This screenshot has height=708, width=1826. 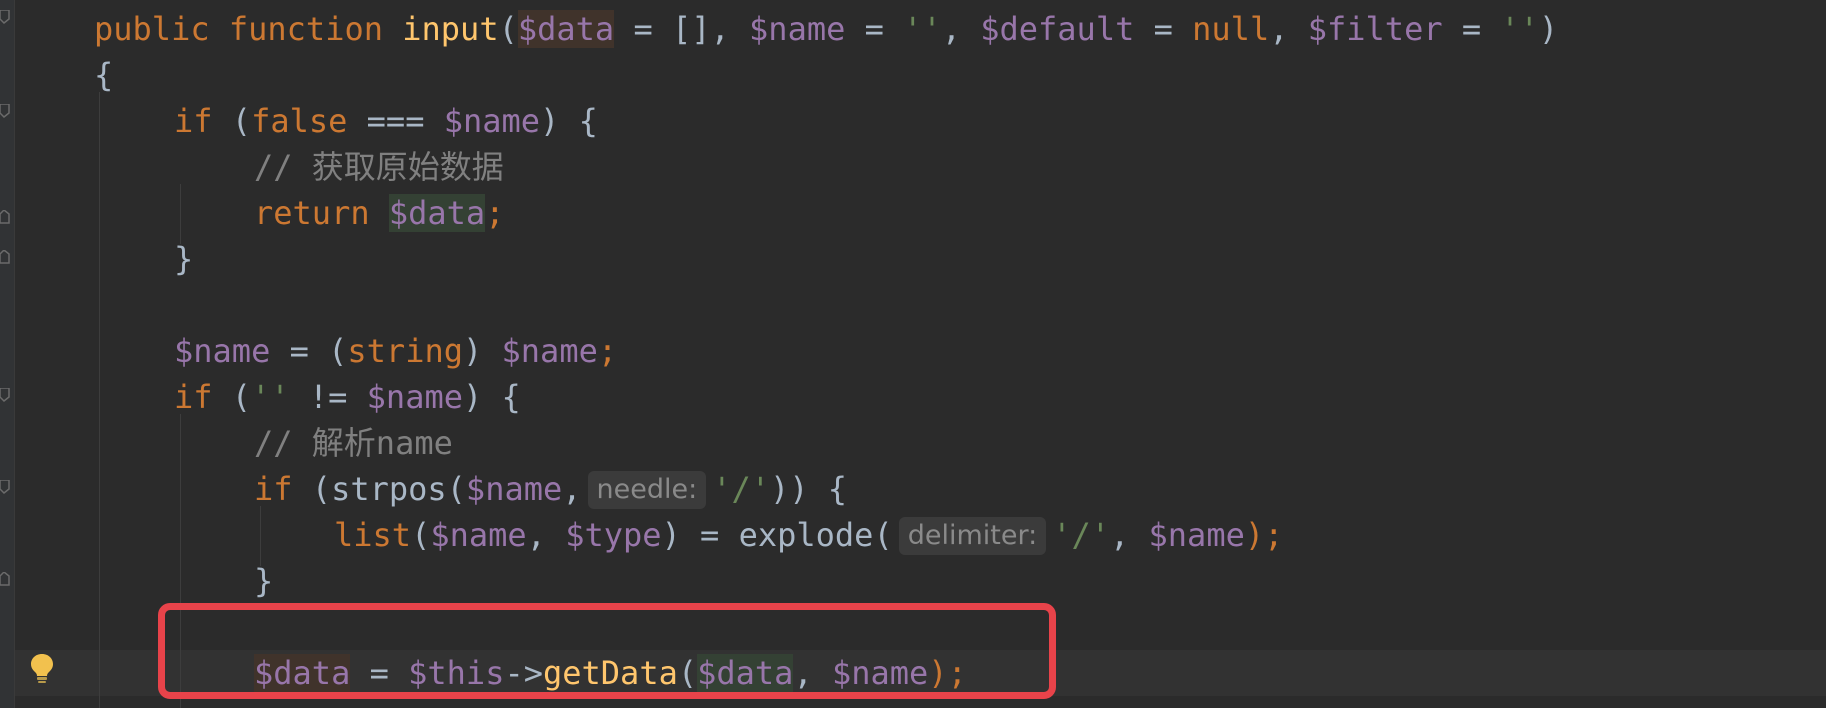 What do you see at coordinates (647, 490) in the screenshot?
I see `parameter-hint-needle: needle:` at bounding box center [647, 490].